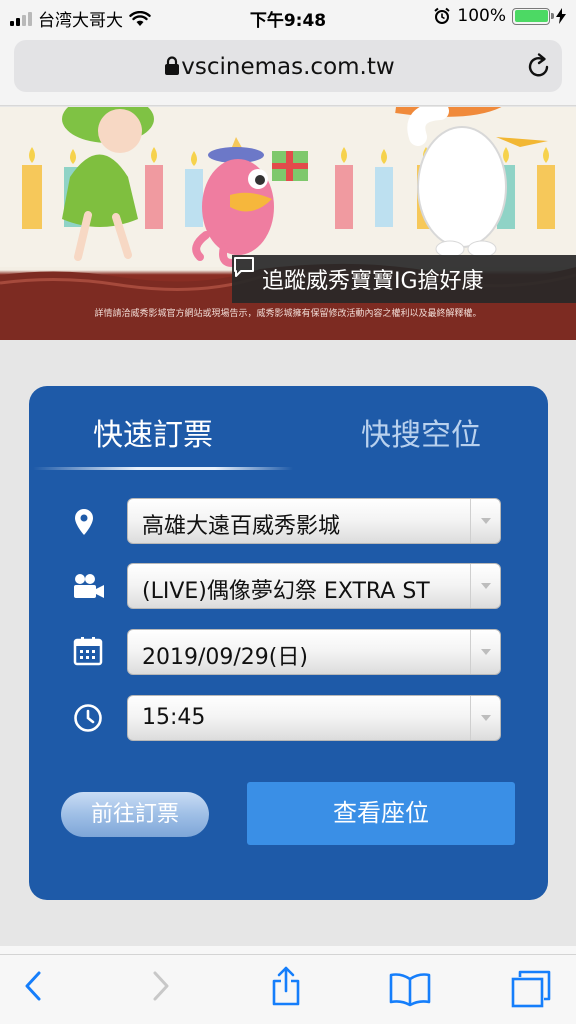 The width and height of the screenshot is (576, 1024). I want to click on reload-icon, so click(539, 66).